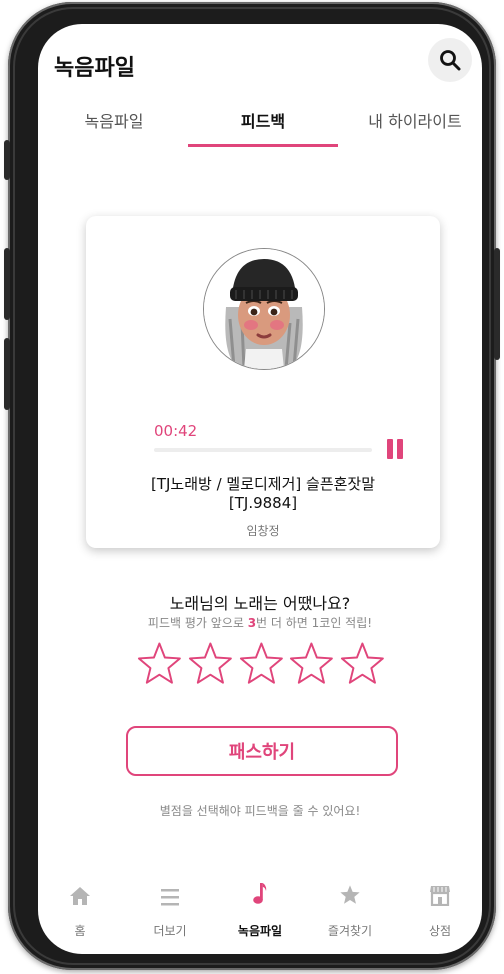 The height and width of the screenshot is (974, 504). I want to click on rating-hint-after: 번 더 하면 1코인 적립!, so click(314, 623).